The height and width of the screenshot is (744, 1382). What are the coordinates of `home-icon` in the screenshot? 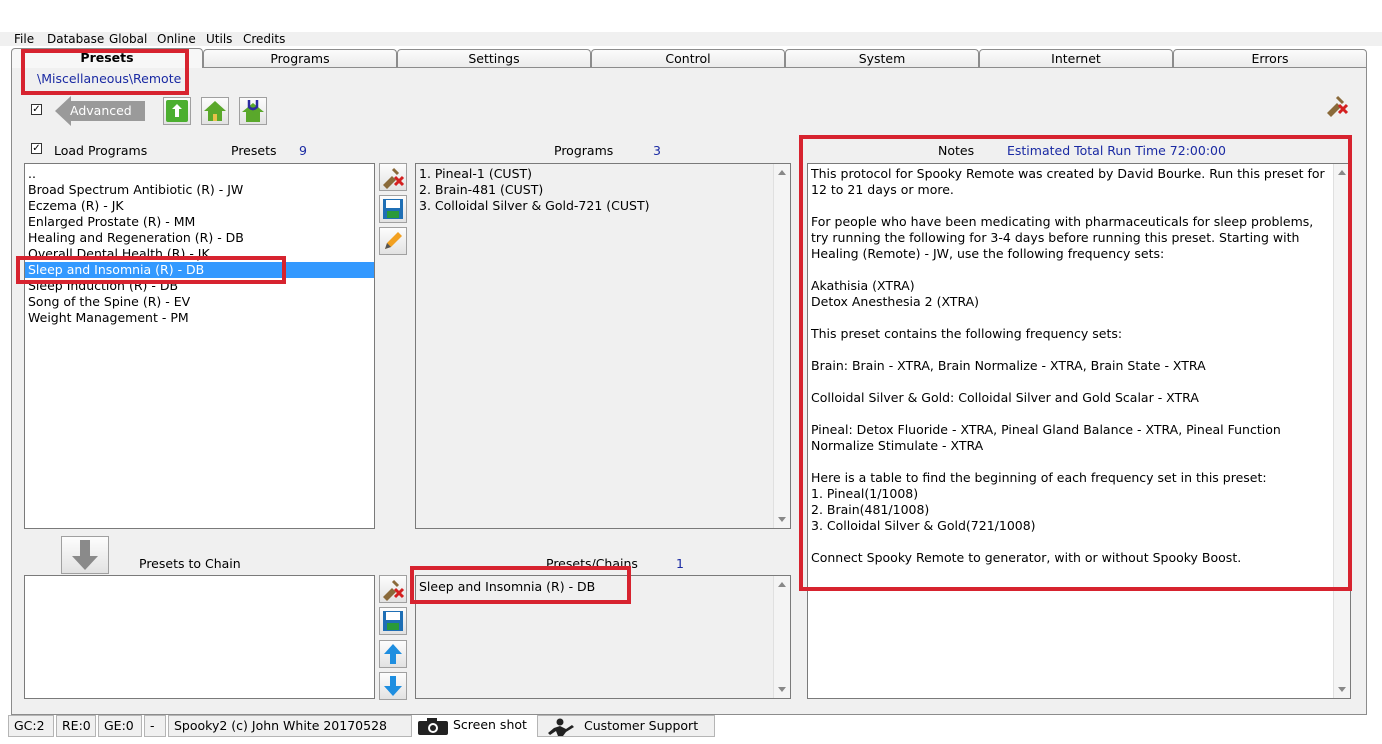 It's located at (215, 111).